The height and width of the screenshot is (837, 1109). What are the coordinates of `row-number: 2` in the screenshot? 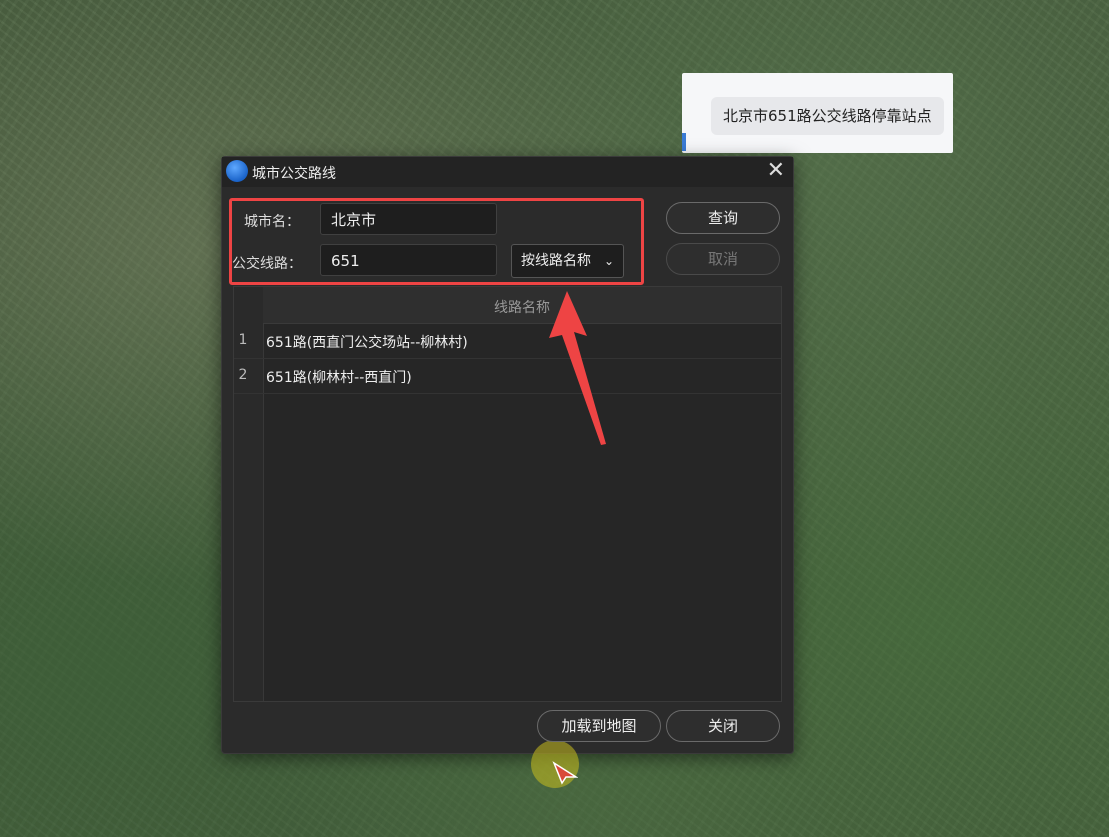 It's located at (243, 375).